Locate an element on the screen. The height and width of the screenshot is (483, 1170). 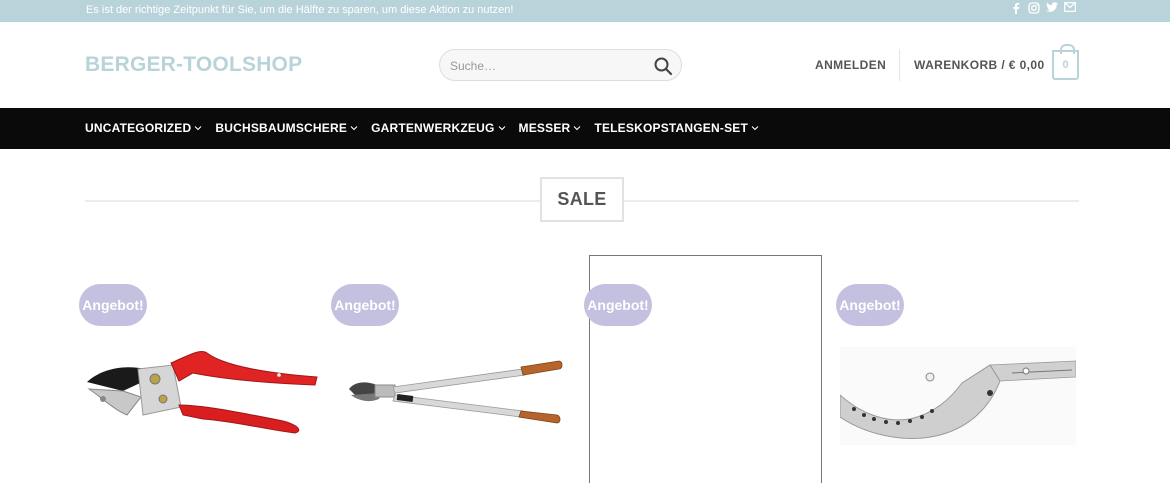
nav-item-label: TELESKOPSTANGEN-SET is located at coordinates (671, 128).